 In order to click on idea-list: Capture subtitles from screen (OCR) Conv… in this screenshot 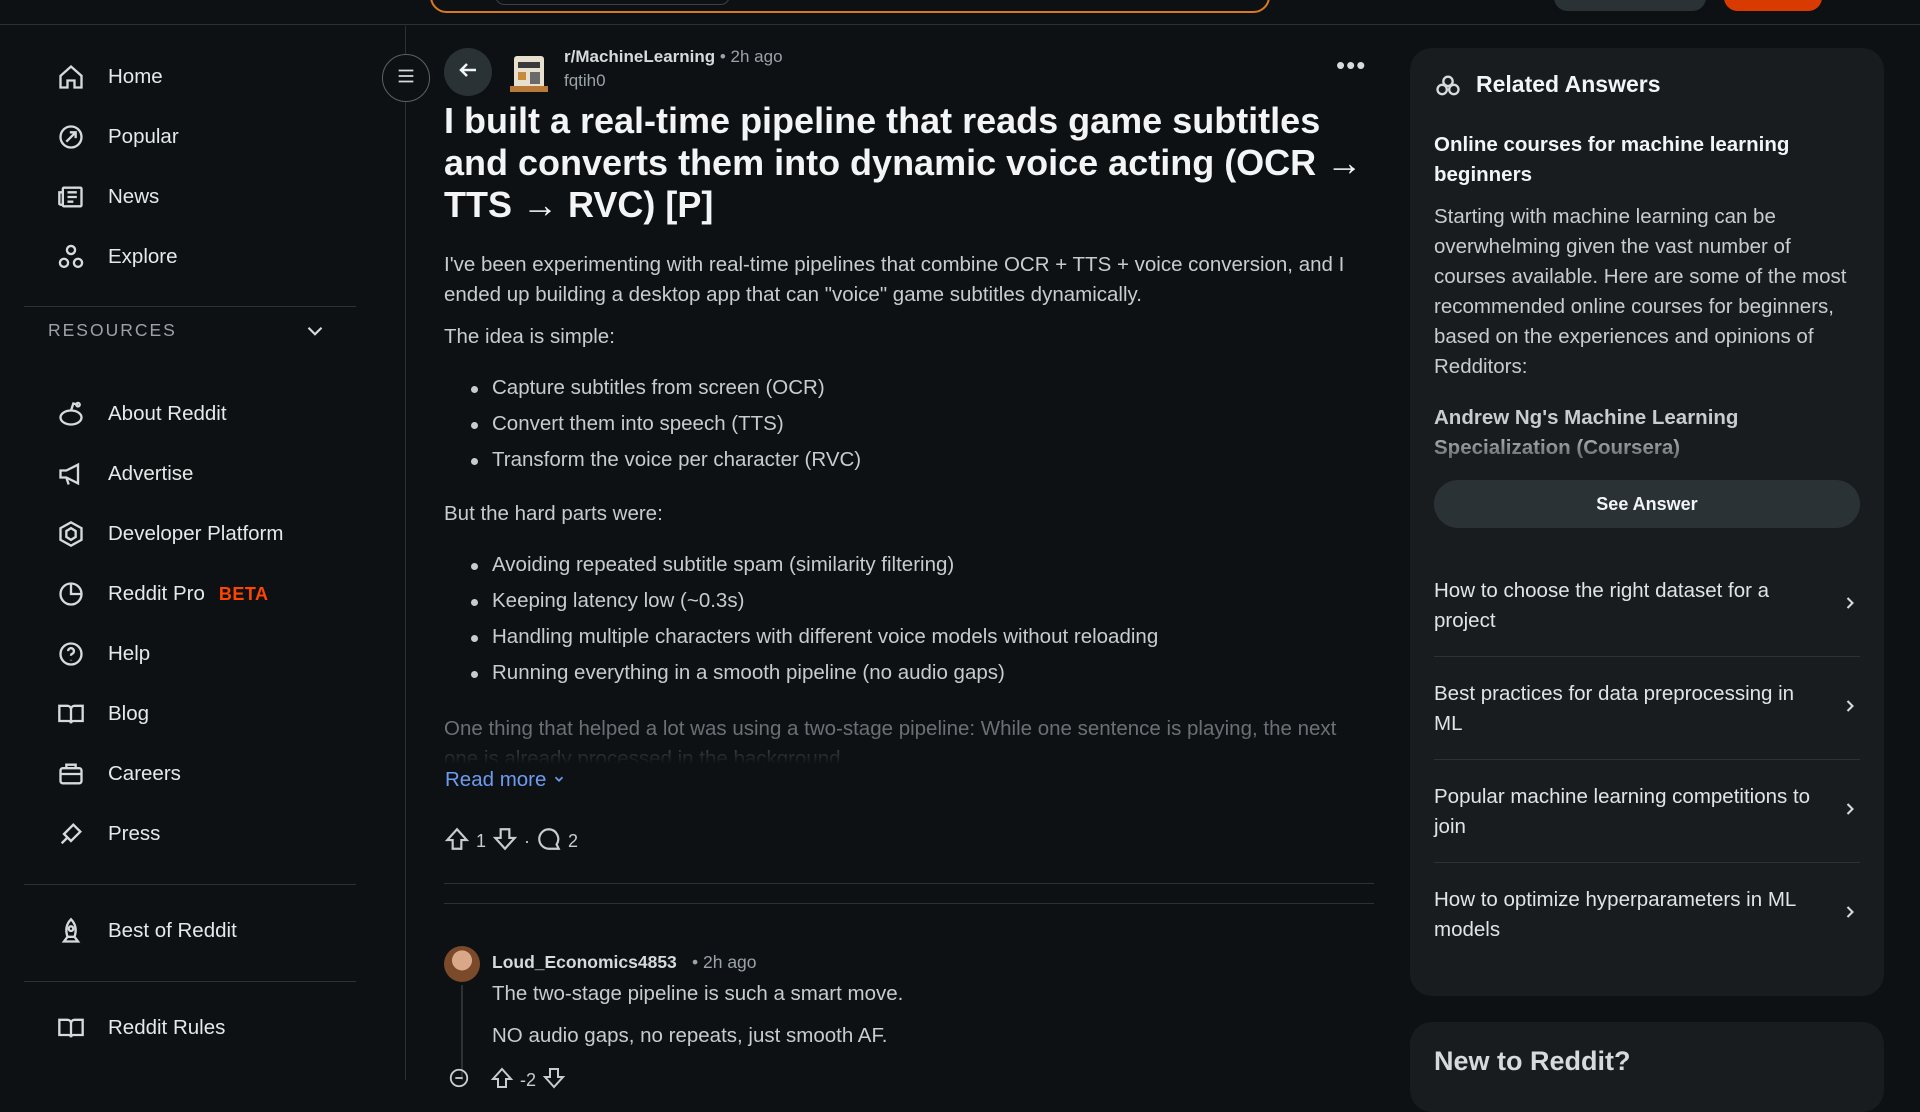, I will do `click(652, 427)`.